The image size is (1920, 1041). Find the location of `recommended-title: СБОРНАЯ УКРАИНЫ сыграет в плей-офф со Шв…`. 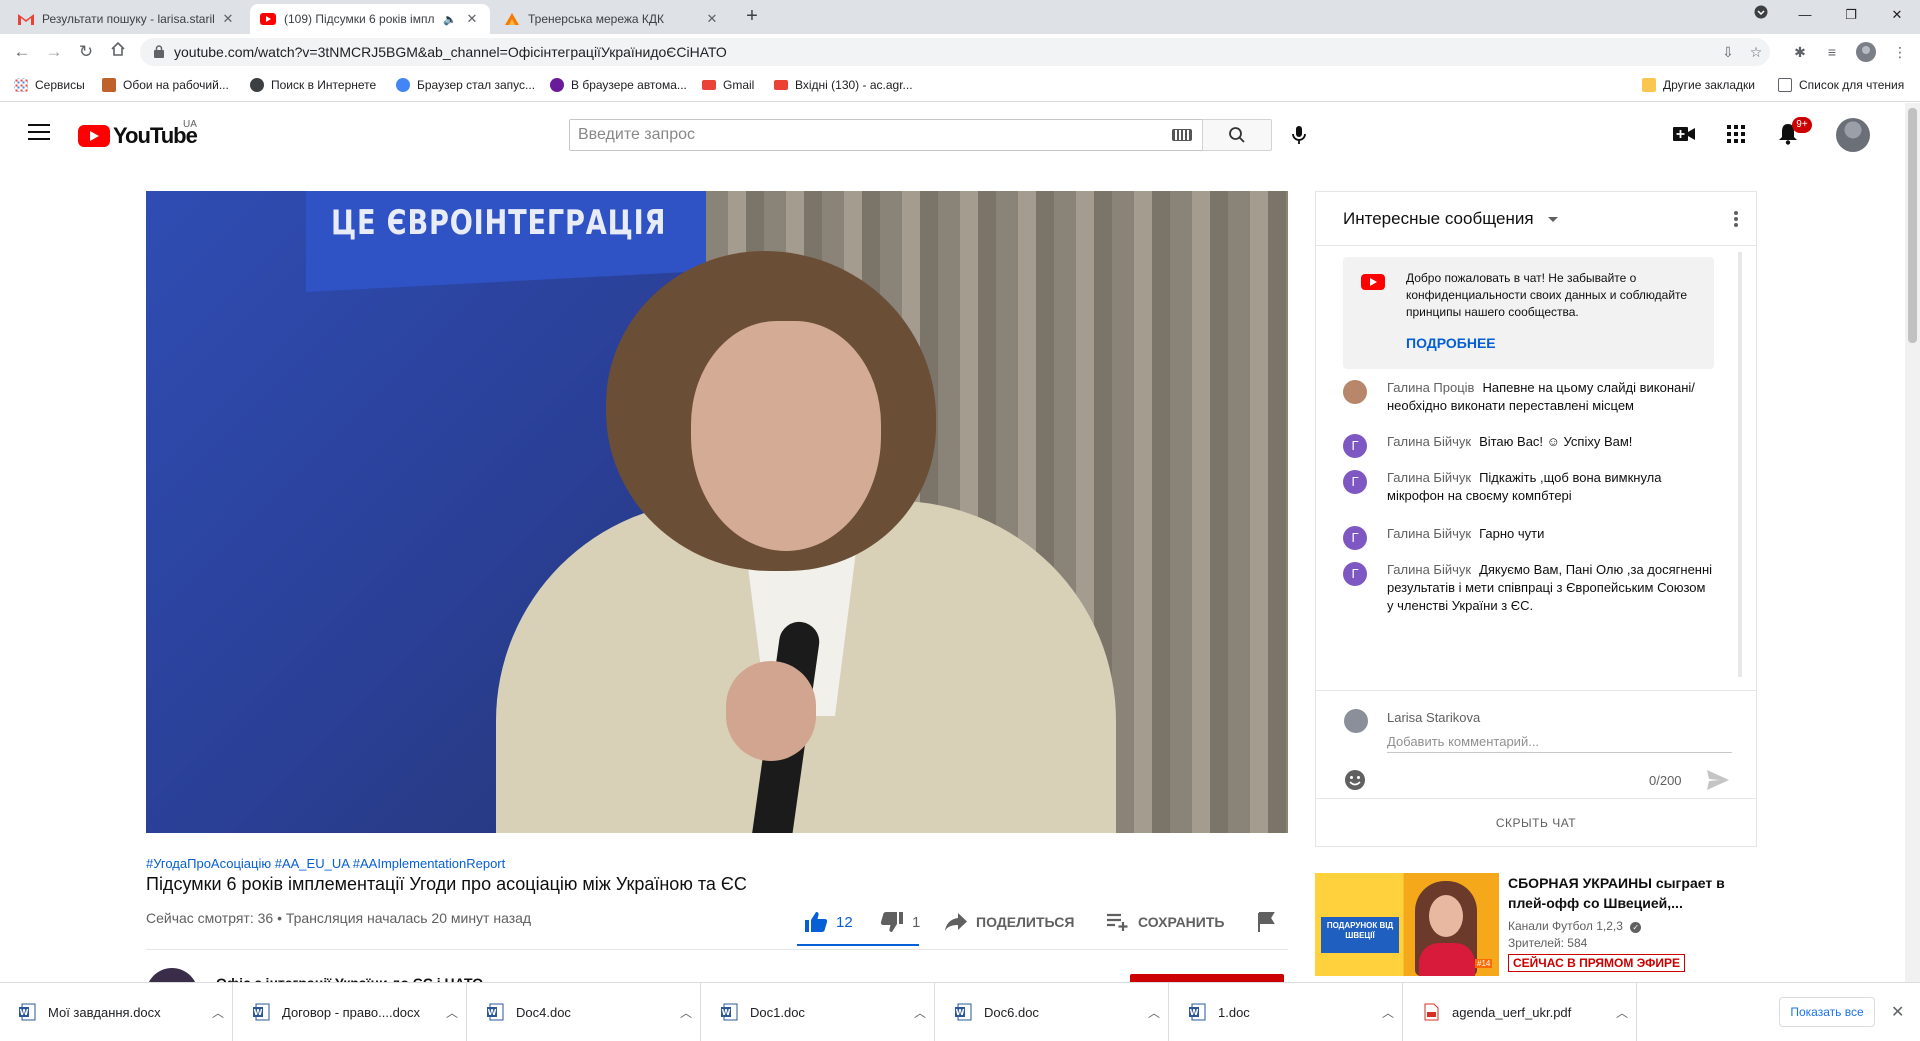

recommended-title: СБОРНАЯ УКРАИНЫ сыграет в плей-офф со Шв… is located at coordinates (1628, 893).